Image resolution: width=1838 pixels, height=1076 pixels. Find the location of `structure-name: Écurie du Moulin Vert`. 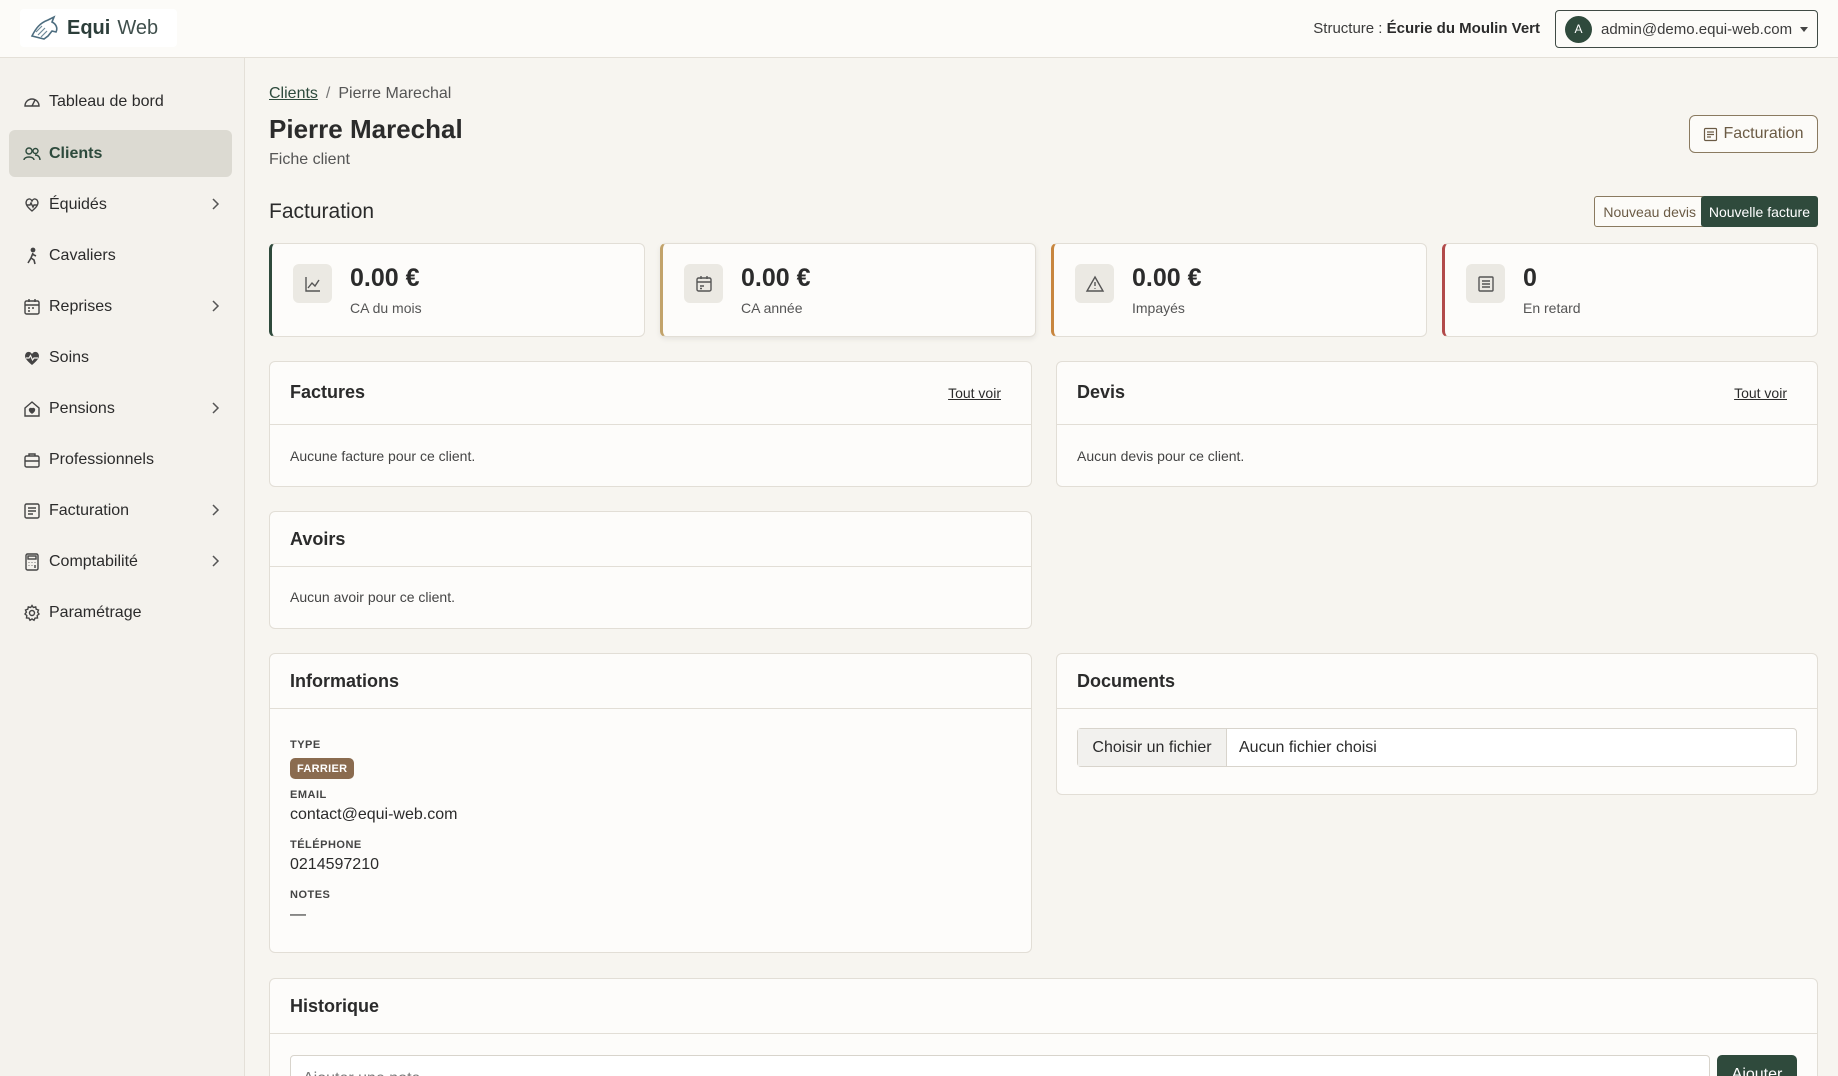

structure-name: Écurie du Moulin Vert is located at coordinates (1463, 28).